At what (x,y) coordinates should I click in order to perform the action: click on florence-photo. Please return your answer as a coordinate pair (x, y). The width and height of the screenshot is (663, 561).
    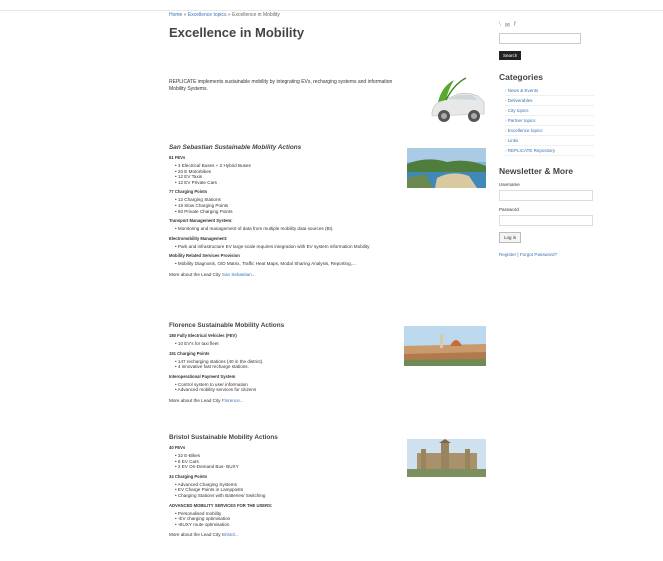
    Looking at the image, I should click on (445, 346).